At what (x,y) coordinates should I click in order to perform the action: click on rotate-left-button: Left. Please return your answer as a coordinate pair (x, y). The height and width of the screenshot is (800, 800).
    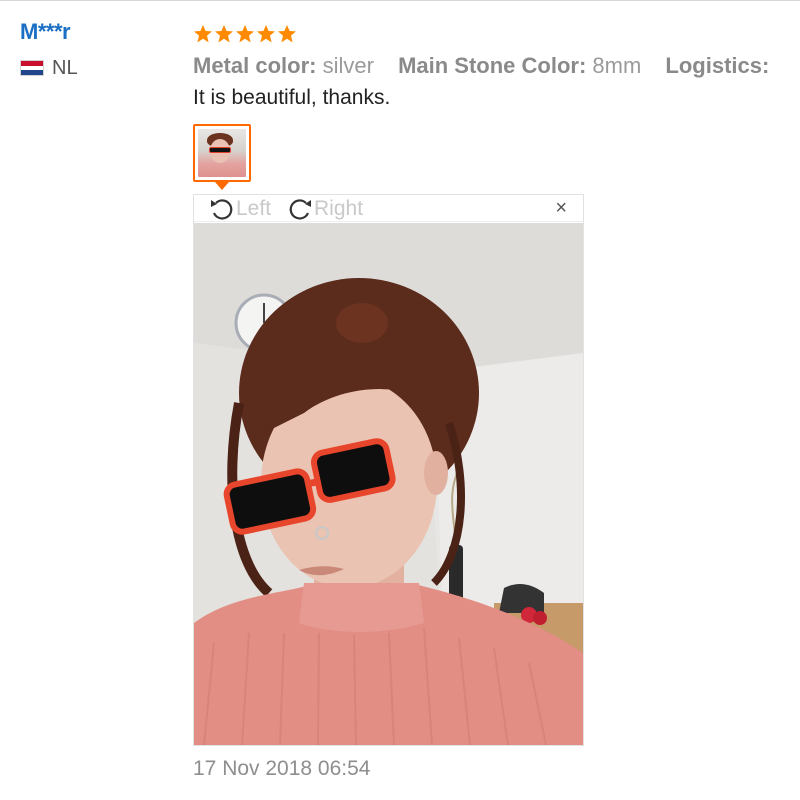
    Looking at the image, I should click on (239, 208).